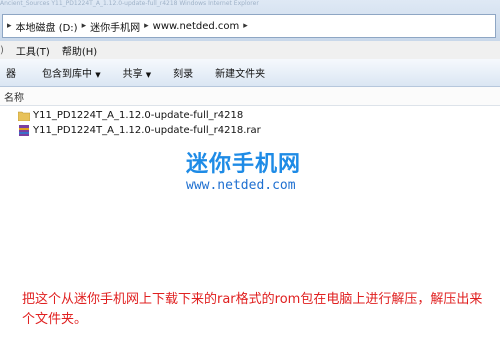 The width and height of the screenshot is (500, 342). I want to click on menu-tools: 工具(T), so click(33, 50).